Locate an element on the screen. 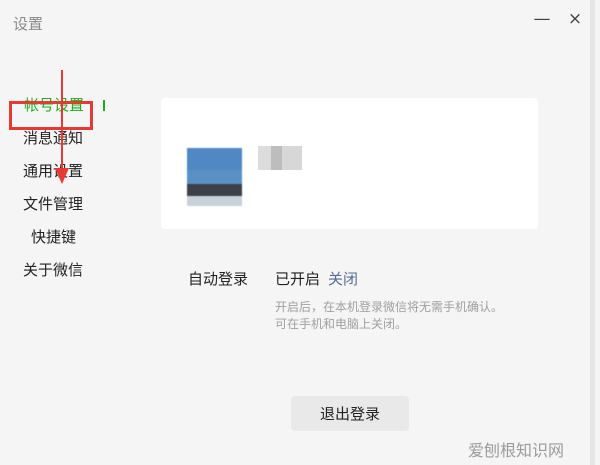  active-indicator is located at coordinates (104, 105).